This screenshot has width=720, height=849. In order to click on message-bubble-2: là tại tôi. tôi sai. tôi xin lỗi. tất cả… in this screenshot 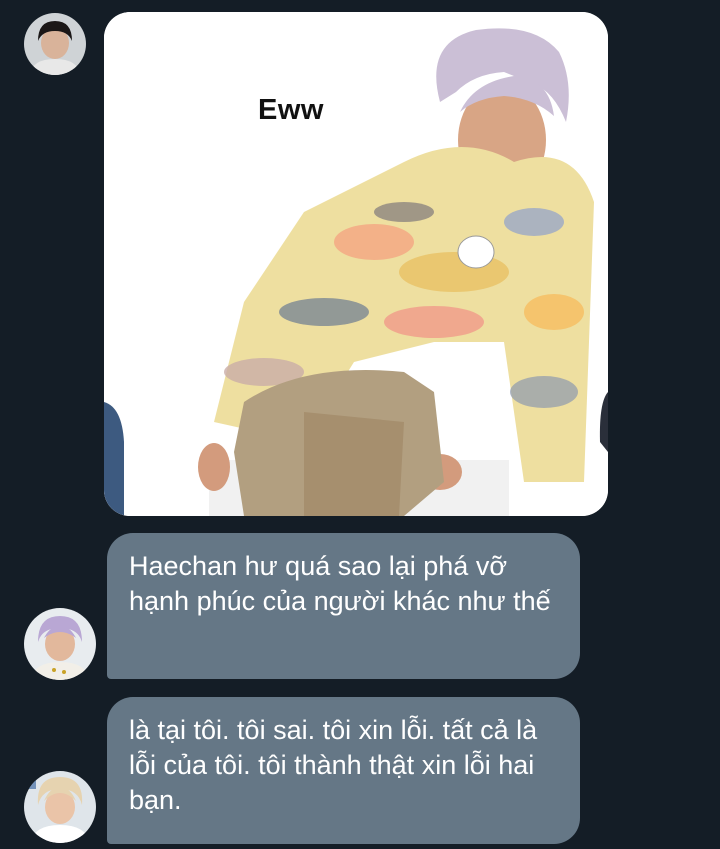, I will do `click(343, 770)`.